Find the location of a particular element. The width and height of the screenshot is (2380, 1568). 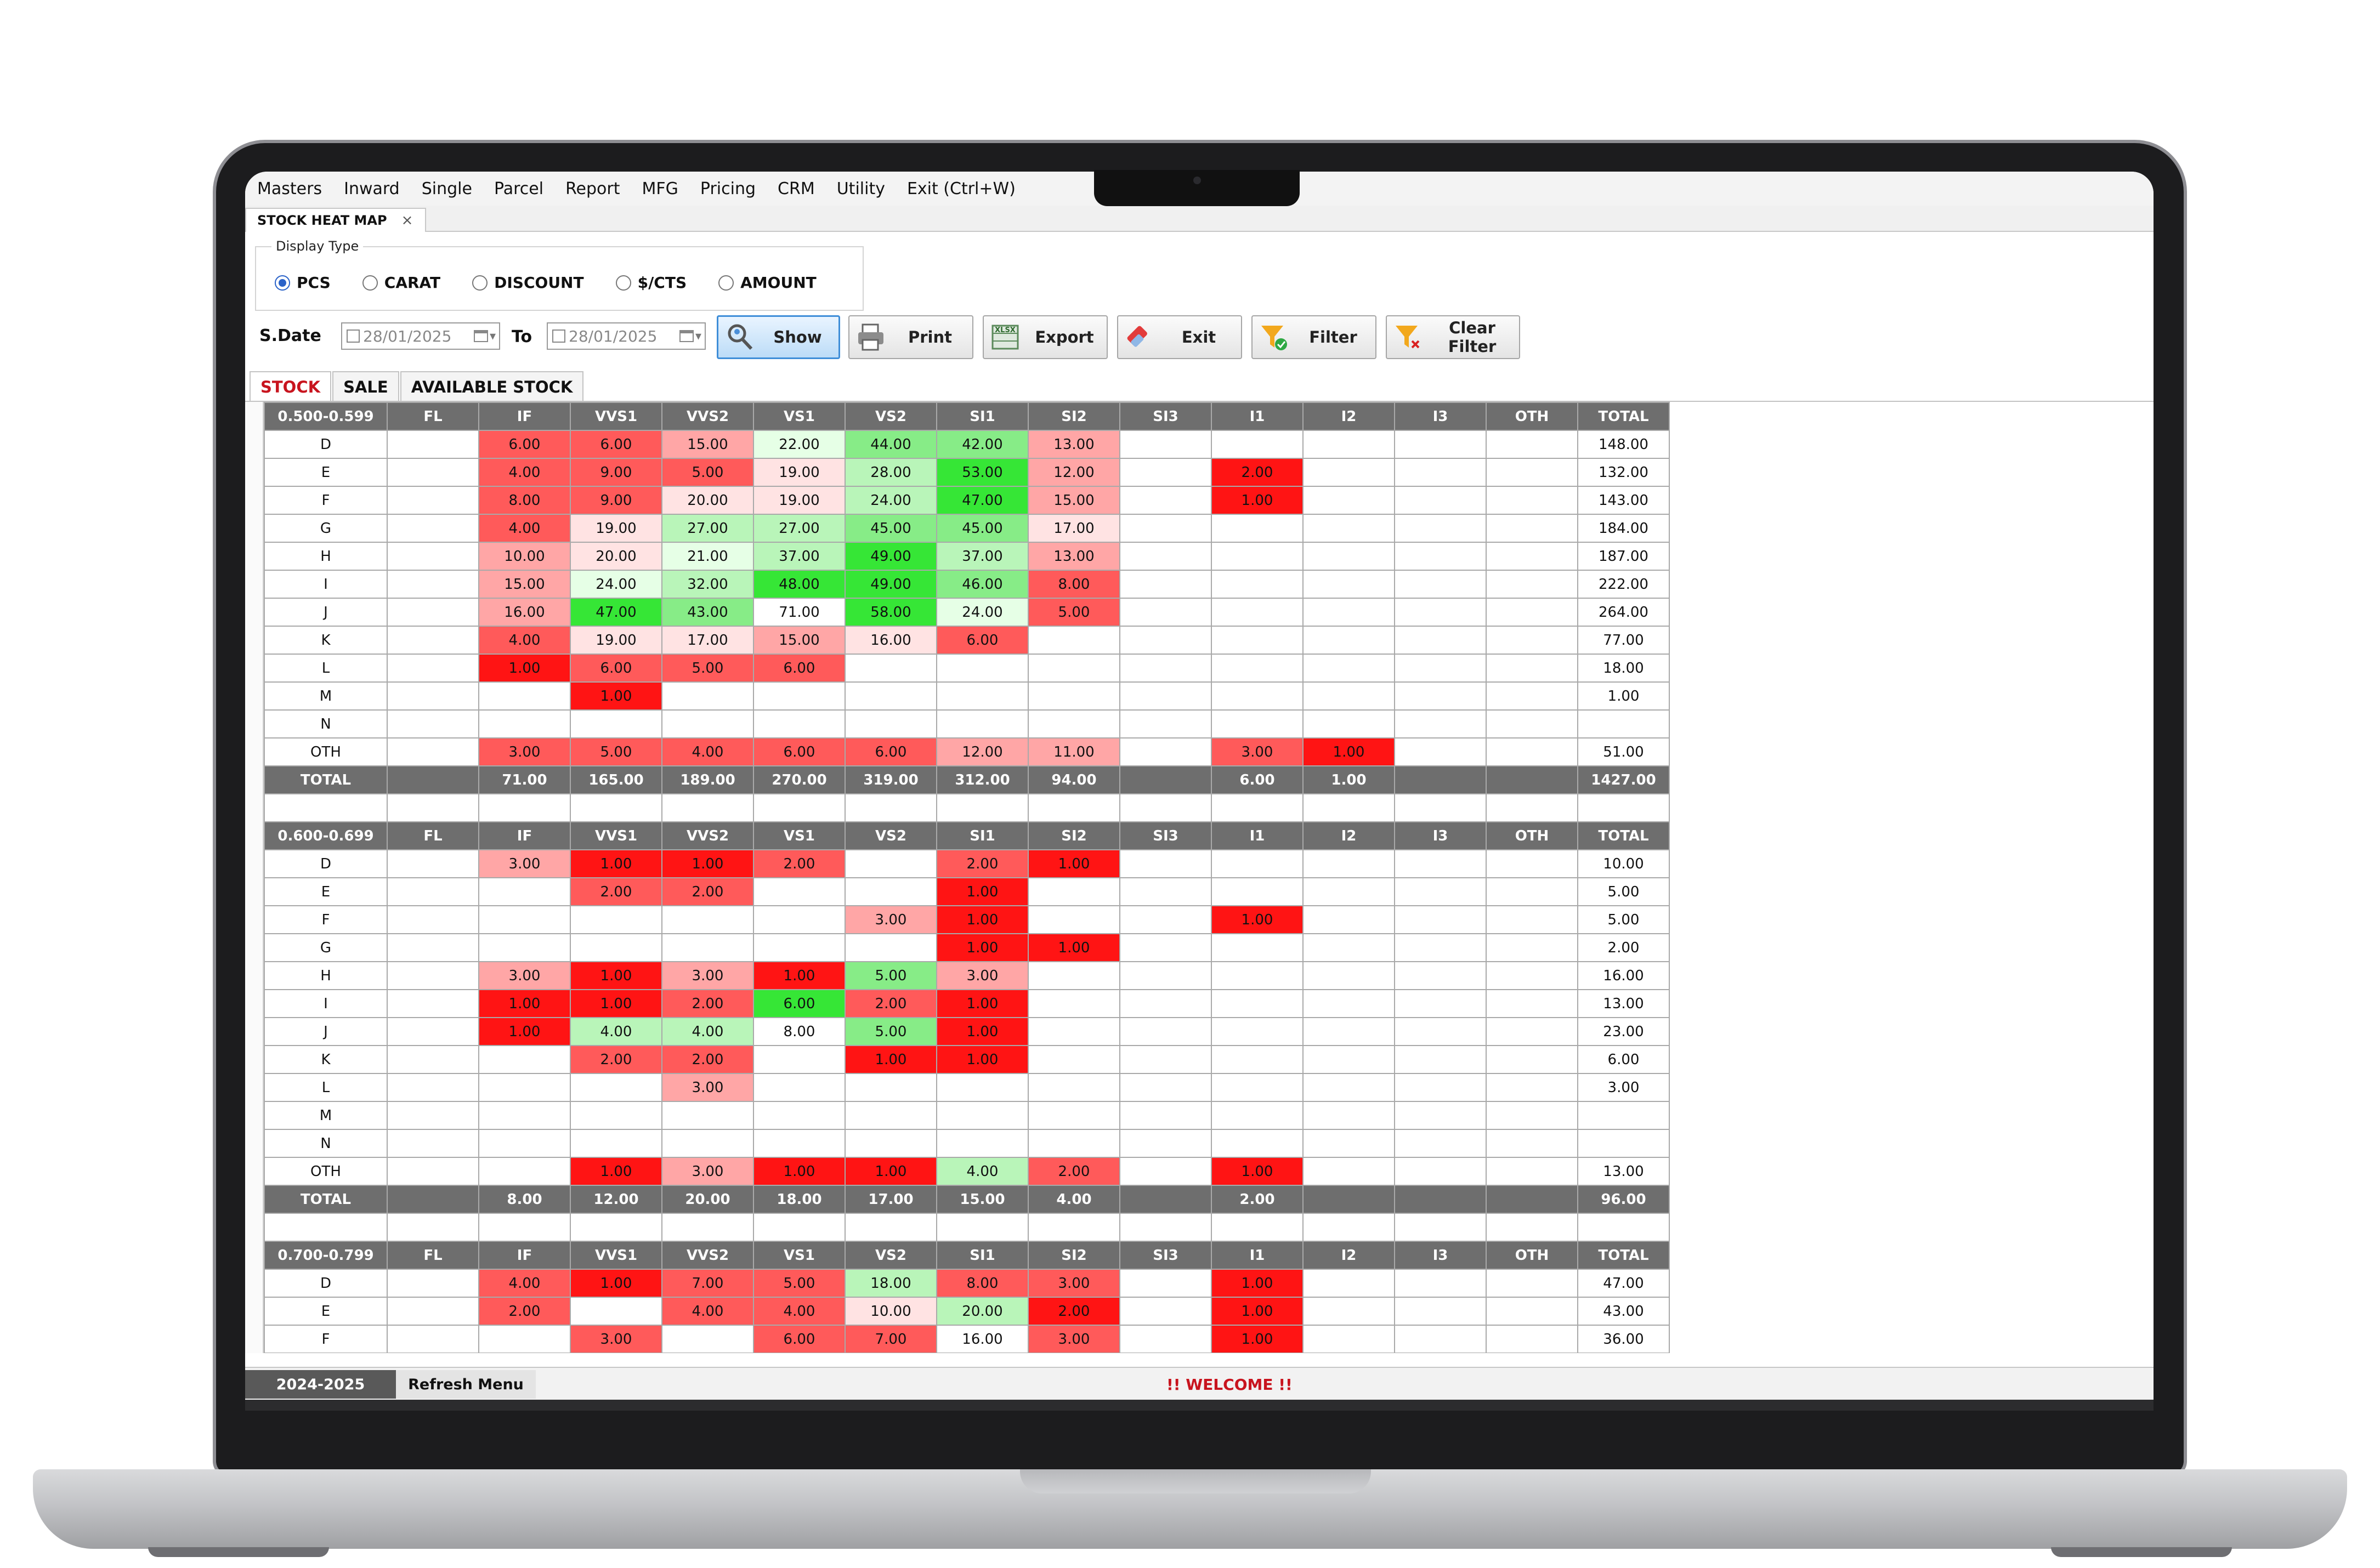

size-range-header: 0.600-0.699 is located at coordinates (326, 835).